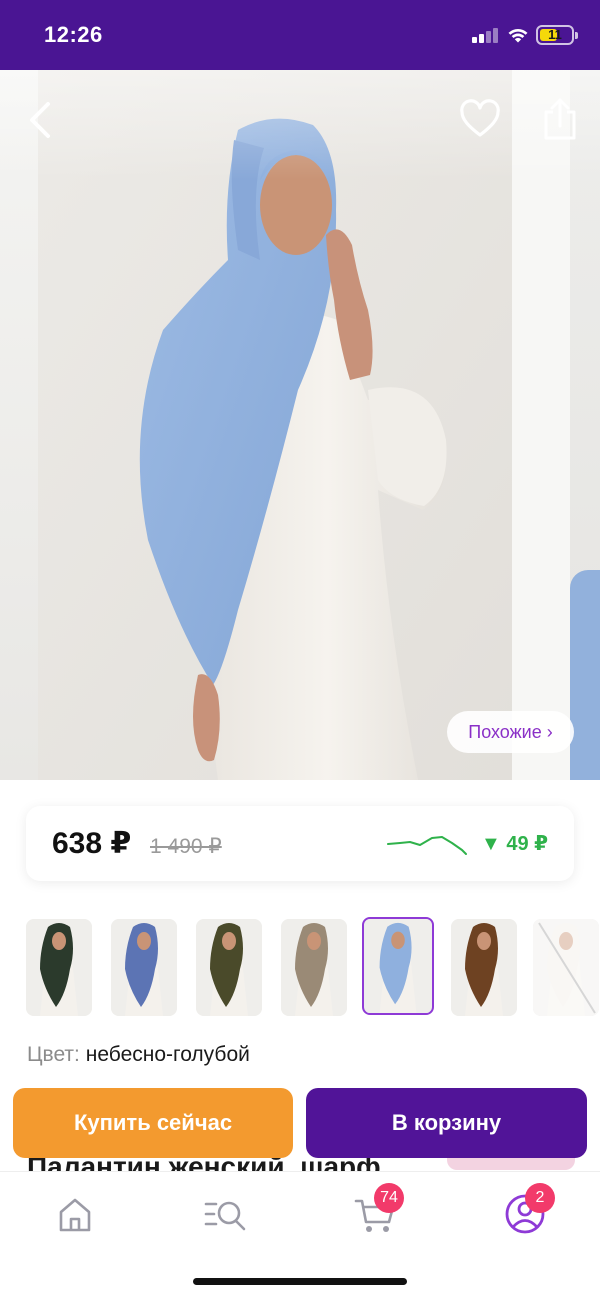 This screenshot has width=600, height=1298. I want to click on price-history-chart, so click(428, 846).